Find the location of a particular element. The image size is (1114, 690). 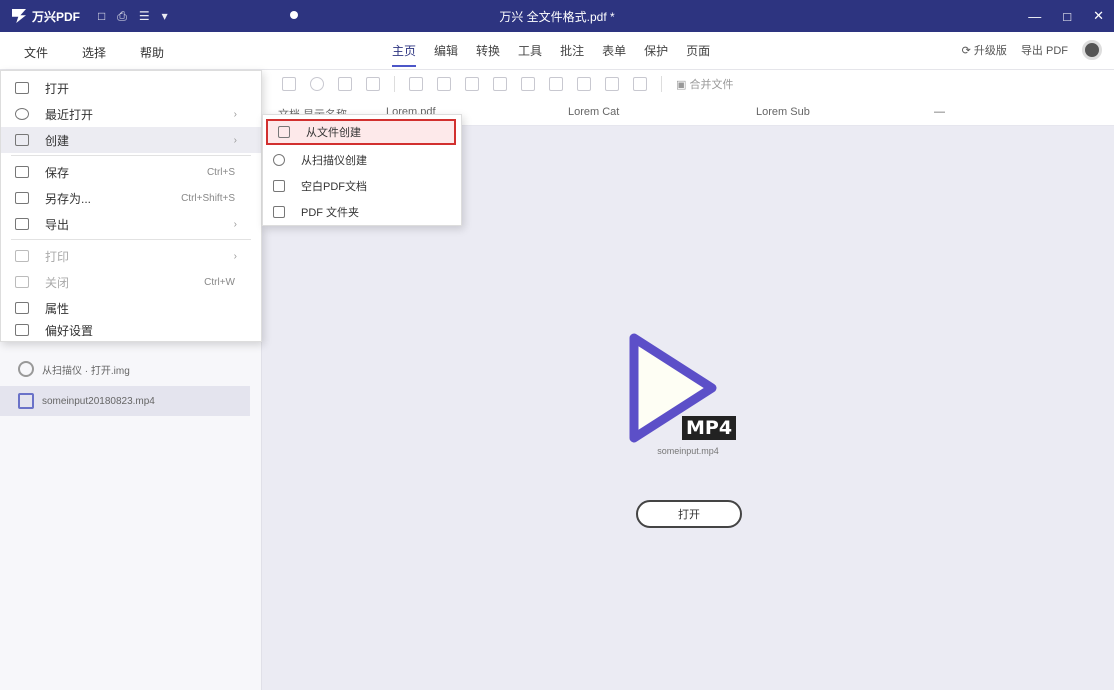

menu-item-label: 关闭 is located at coordinates (57, 282).